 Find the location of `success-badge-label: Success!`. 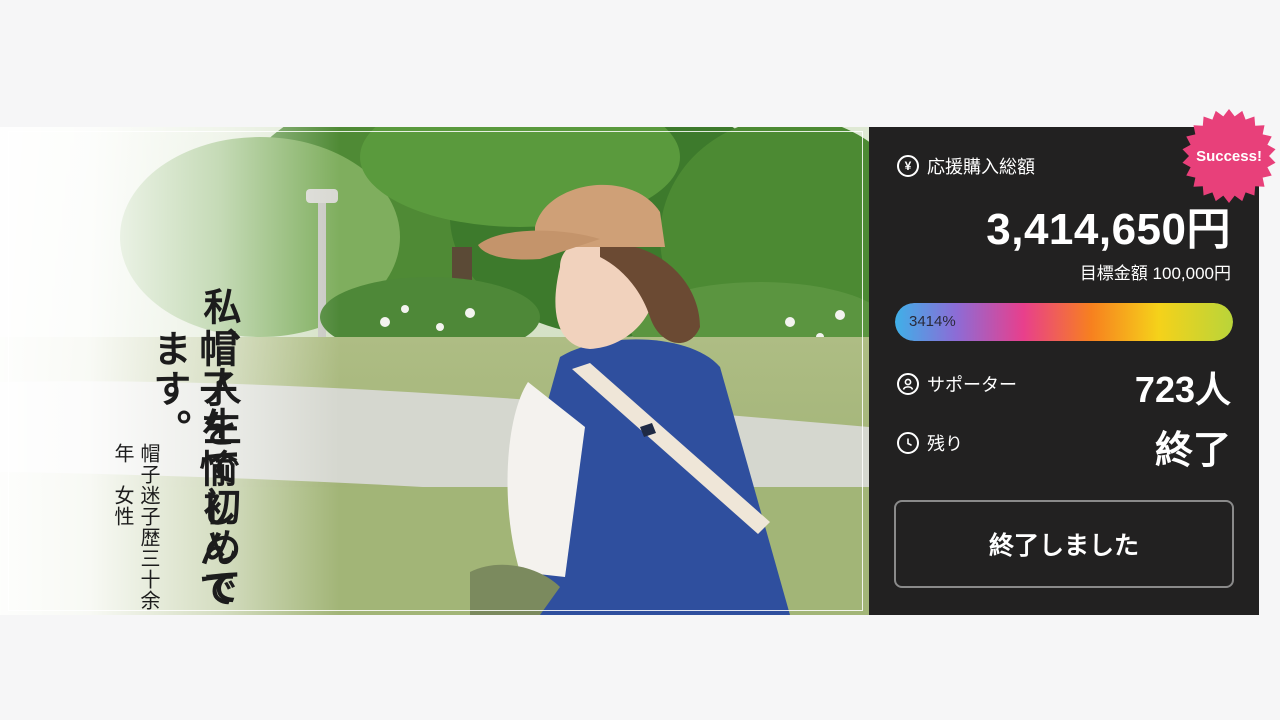

success-badge-label: Success! is located at coordinates (1229, 156).